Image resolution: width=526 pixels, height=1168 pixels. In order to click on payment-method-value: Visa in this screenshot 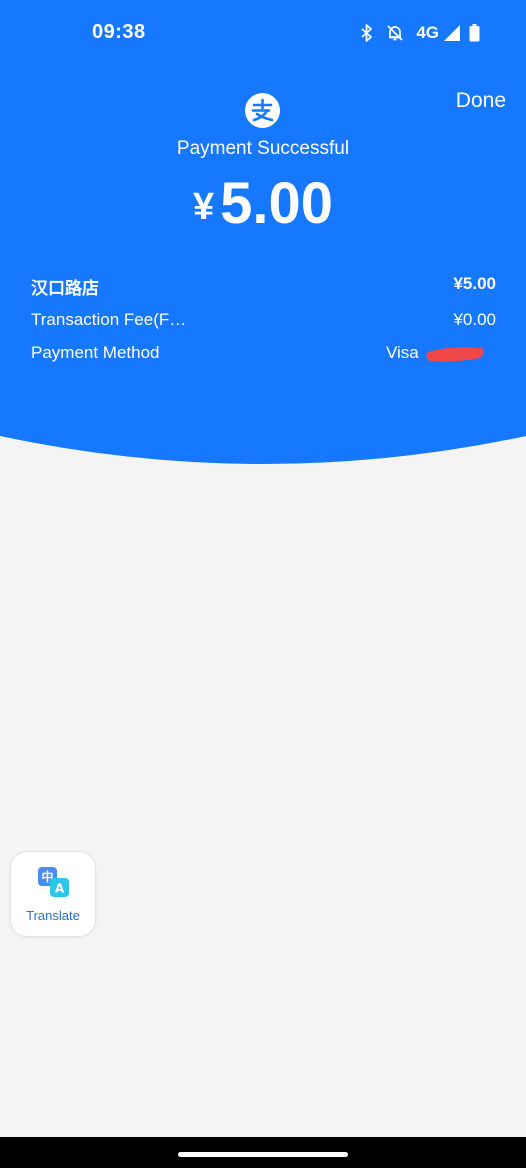, I will do `click(441, 355)`.